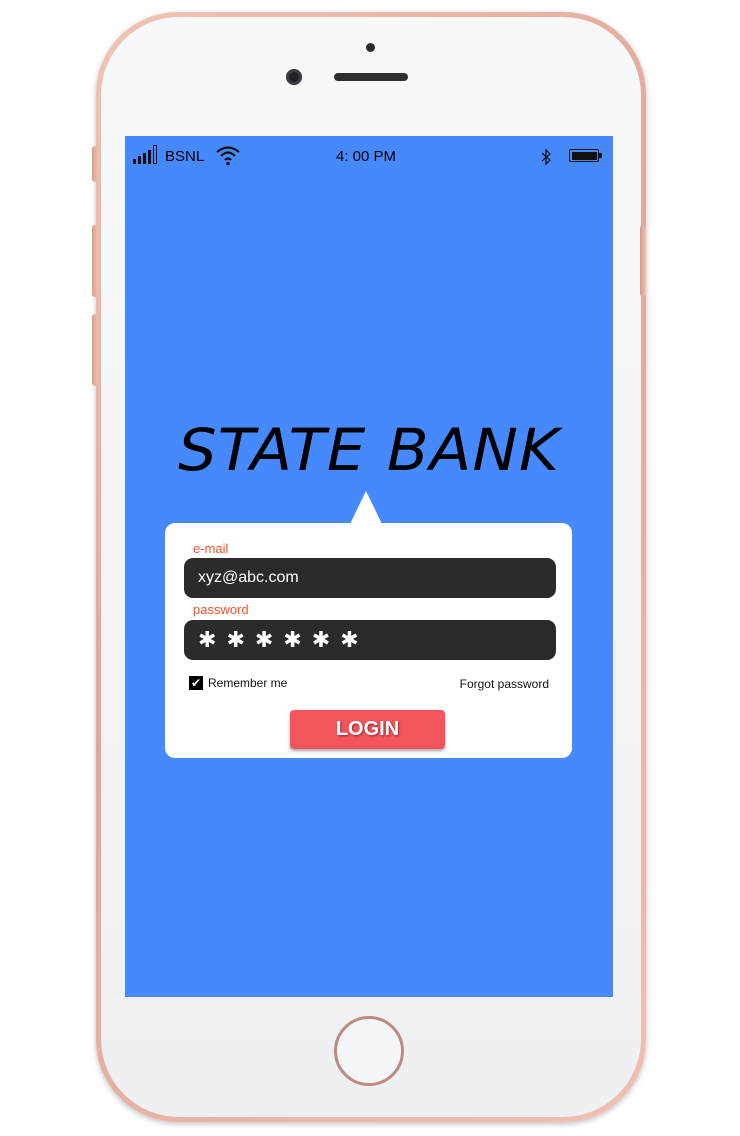 Image resolution: width=740 pixels, height=1136 pixels. I want to click on card-pointer, so click(366, 507).